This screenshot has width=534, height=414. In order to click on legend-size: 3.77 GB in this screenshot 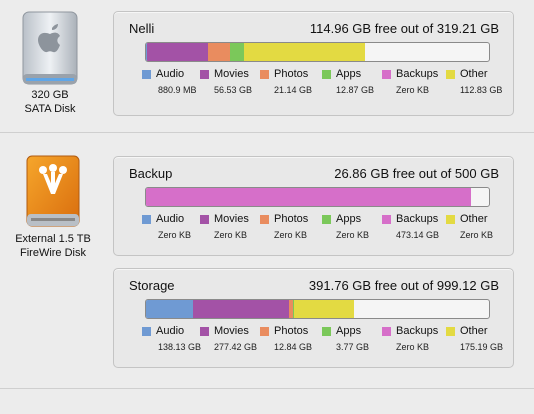, I will do `click(353, 347)`.